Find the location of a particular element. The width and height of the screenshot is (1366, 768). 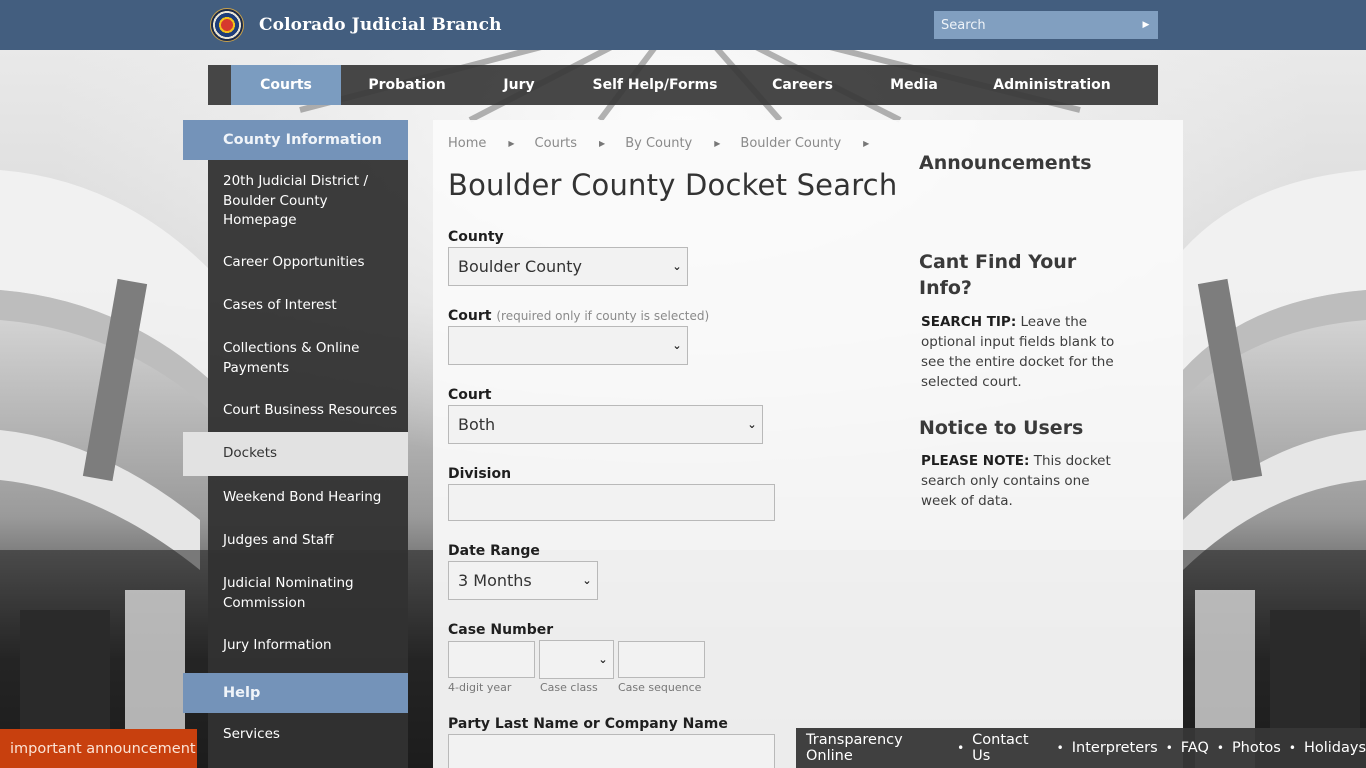

footer-link-photos: Photos is located at coordinates (1256, 748).